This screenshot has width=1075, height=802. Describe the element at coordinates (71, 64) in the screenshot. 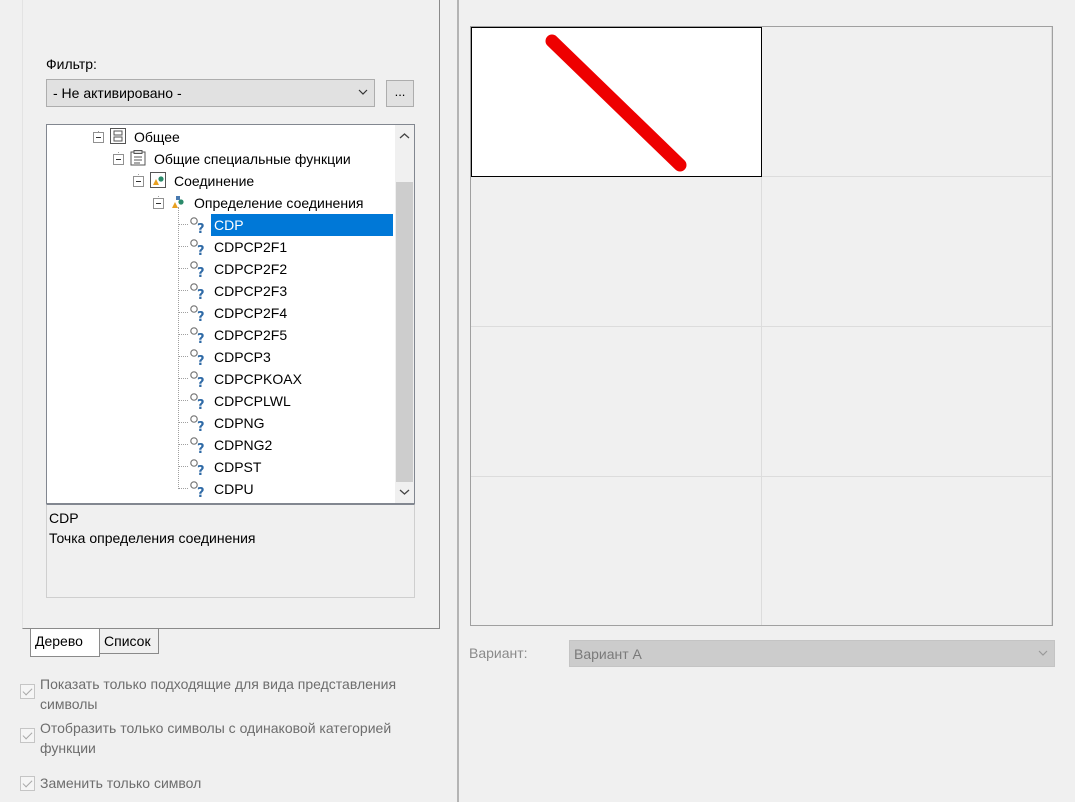

I see `filter-label: Фильтр:` at that location.